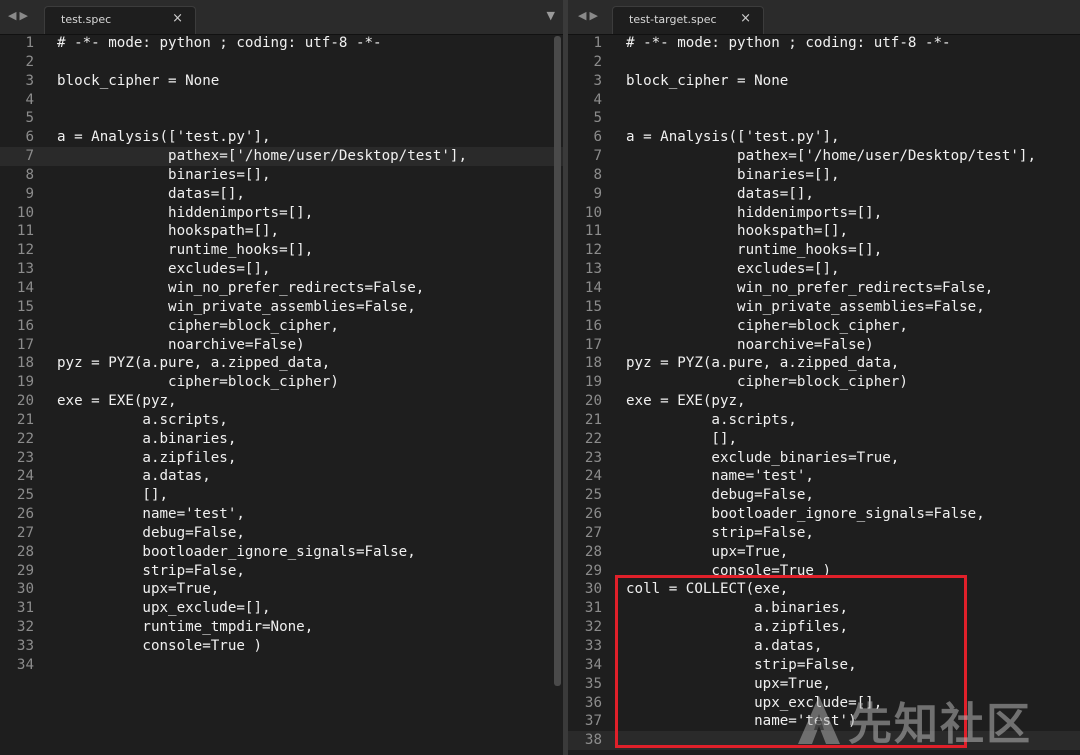 The width and height of the screenshot is (1080, 755). I want to click on line-number: 6, so click(597, 137).